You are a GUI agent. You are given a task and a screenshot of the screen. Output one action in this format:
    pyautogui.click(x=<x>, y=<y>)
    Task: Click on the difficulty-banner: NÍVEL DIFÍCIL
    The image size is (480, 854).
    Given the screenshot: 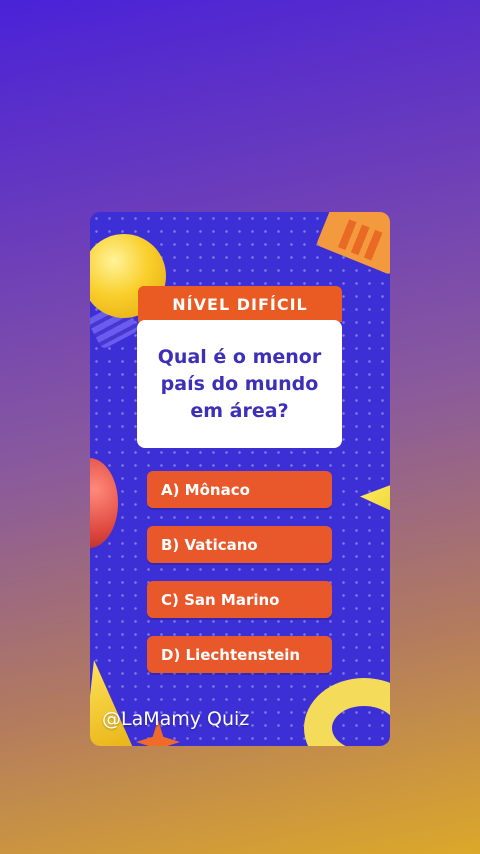 What is the action you would take?
    pyautogui.click(x=240, y=304)
    